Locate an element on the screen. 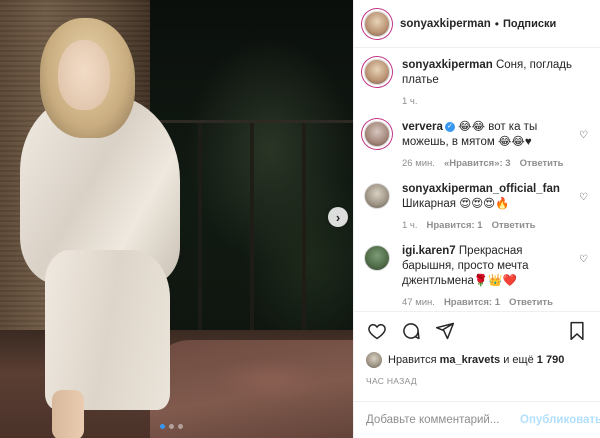 The width and height of the screenshot is (600, 438). comment-meta: 26 мин. «Нравится»: 3 Ответить is located at coordinates (490, 163).